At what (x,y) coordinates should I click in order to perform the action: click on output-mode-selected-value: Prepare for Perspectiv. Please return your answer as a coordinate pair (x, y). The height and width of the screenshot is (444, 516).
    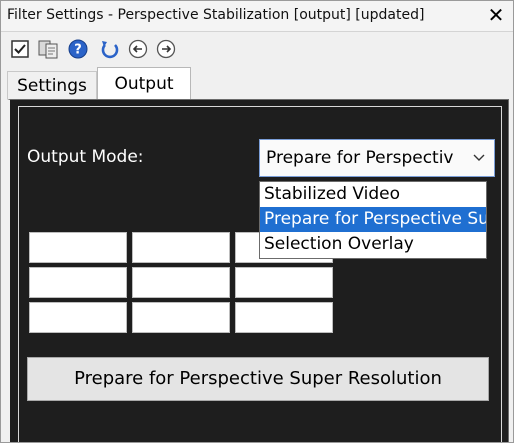
    Looking at the image, I should click on (360, 158).